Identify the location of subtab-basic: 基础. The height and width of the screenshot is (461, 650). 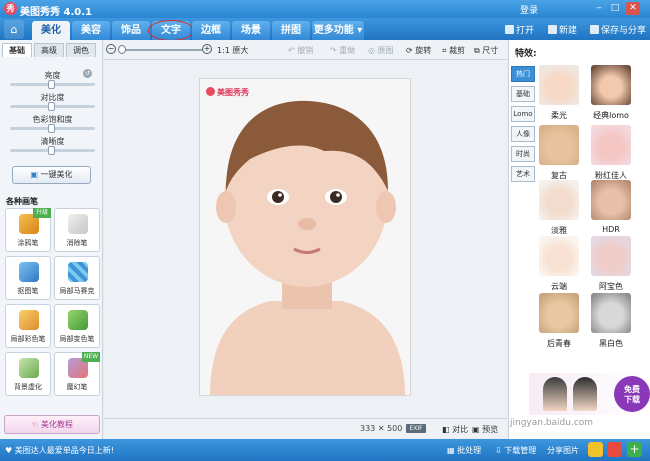
(17, 50).